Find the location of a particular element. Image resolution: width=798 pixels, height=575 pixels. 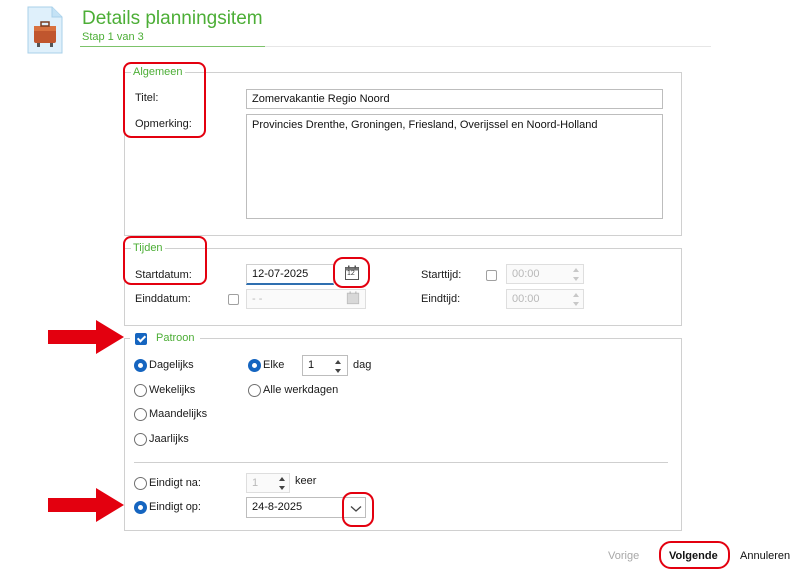

every-spinner is located at coordinates (338, 366).